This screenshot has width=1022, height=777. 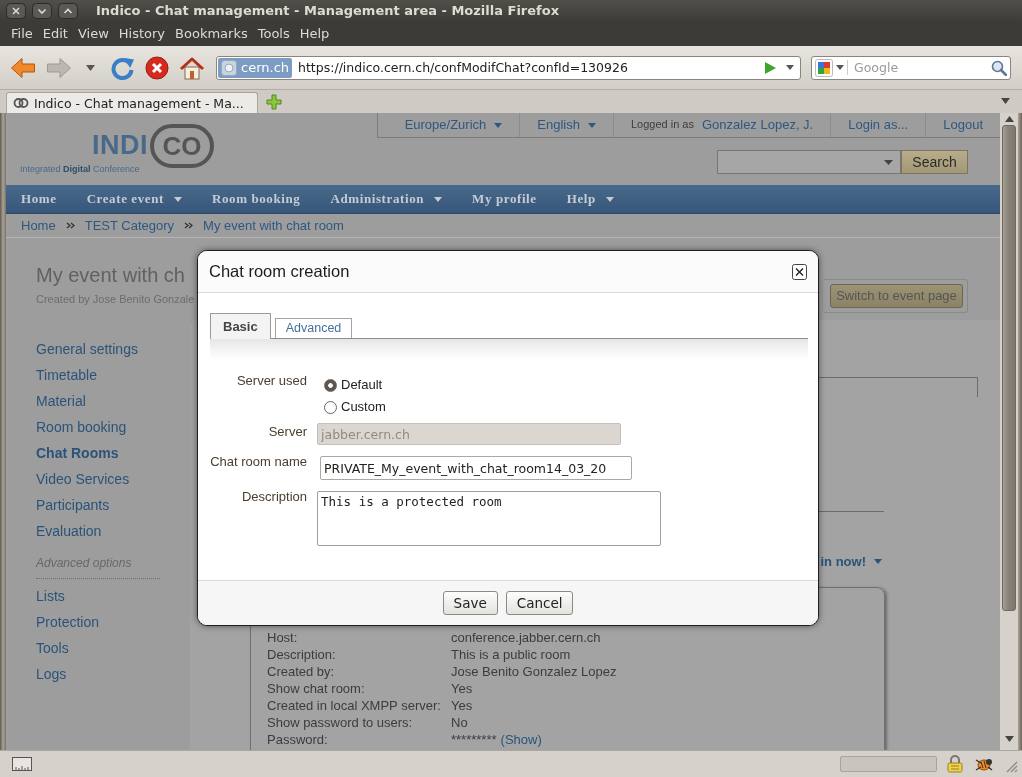 I want to click on window-title: Indico - Chat management - Management area - Mozilla Firefox, so click(x=328, y=11).